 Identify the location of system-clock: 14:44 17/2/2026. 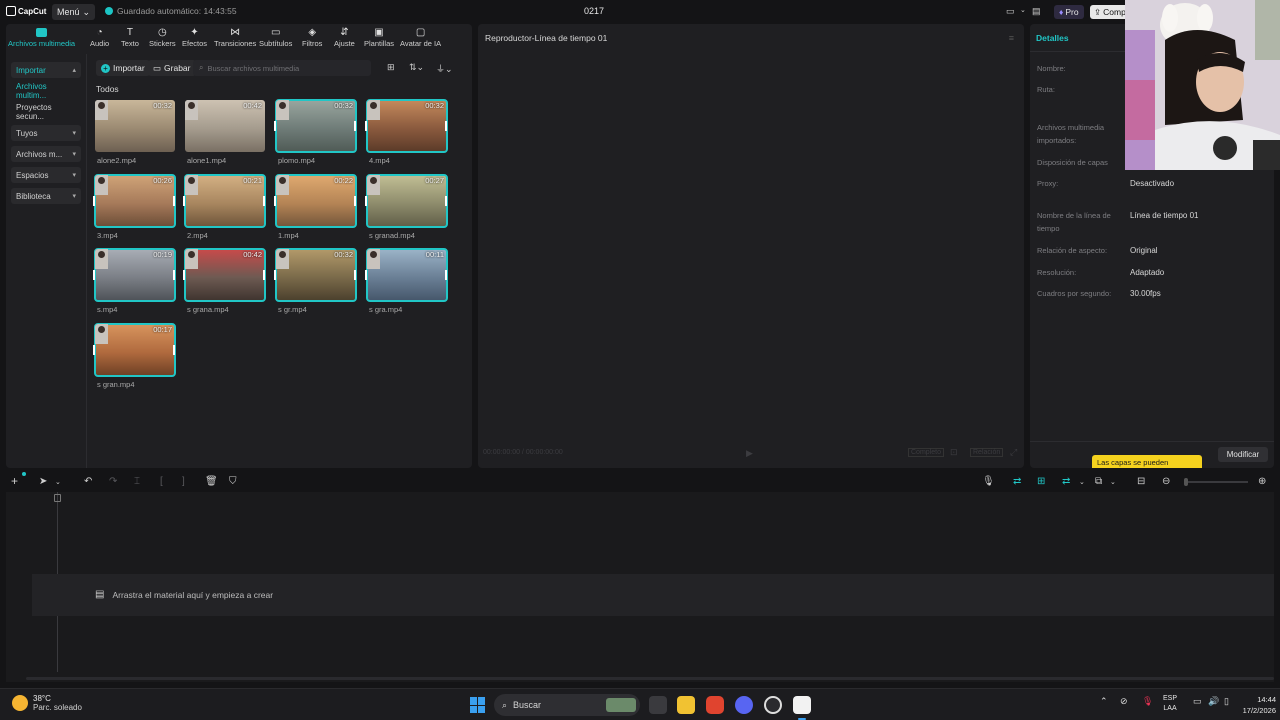
(1259, 705).